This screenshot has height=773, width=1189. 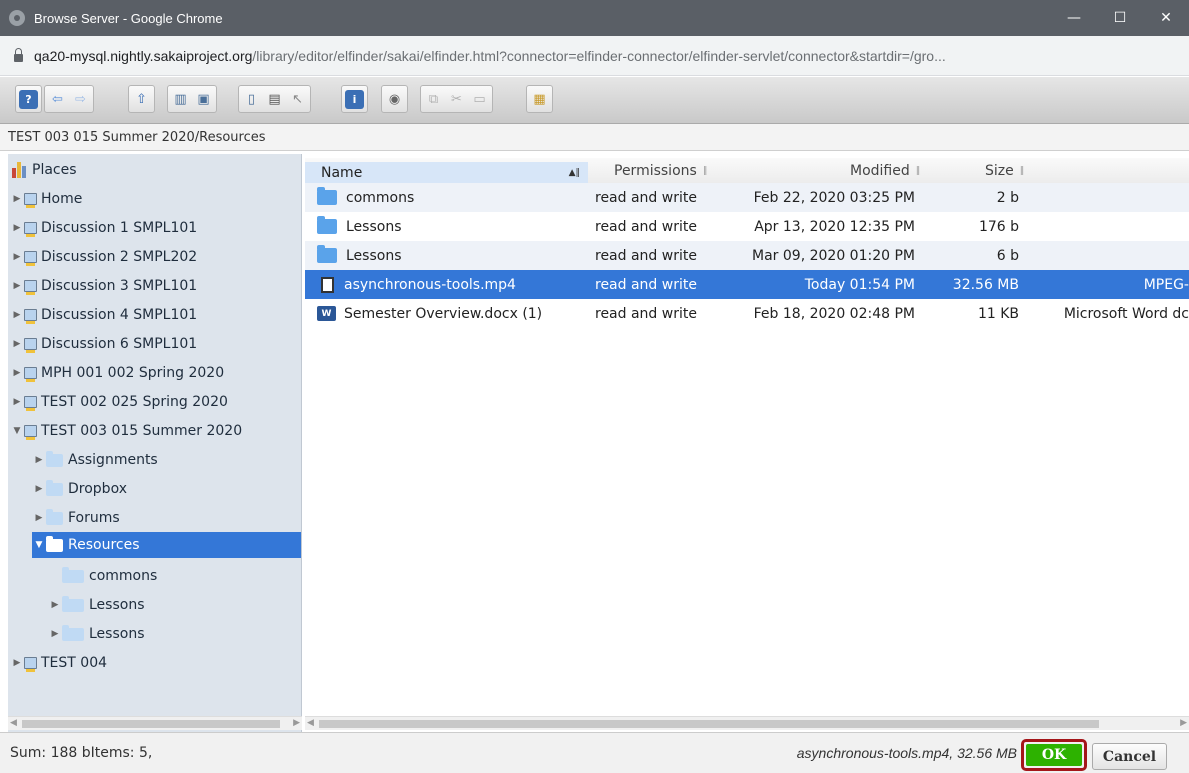 I want to click on tree-item-assignments: ▶ Assignments, so click(x=96, y=460).